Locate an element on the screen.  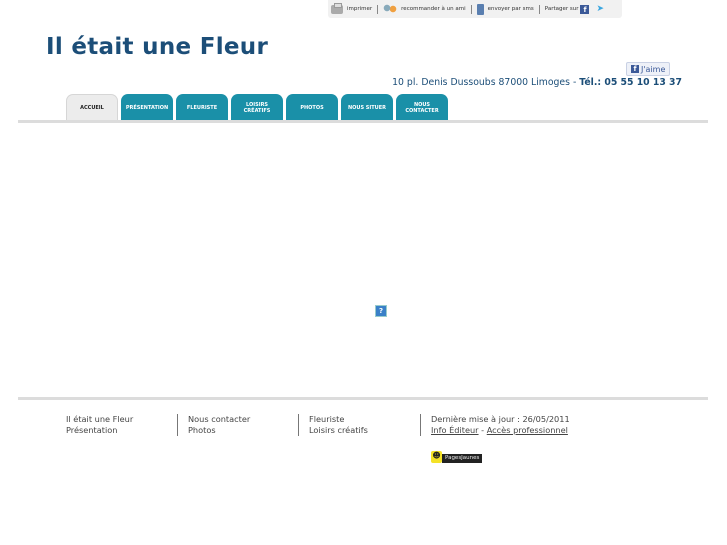
address-text: 10 pl. Denis Dussoubs 87000 Limoges - is located at coordinates (486, 82).